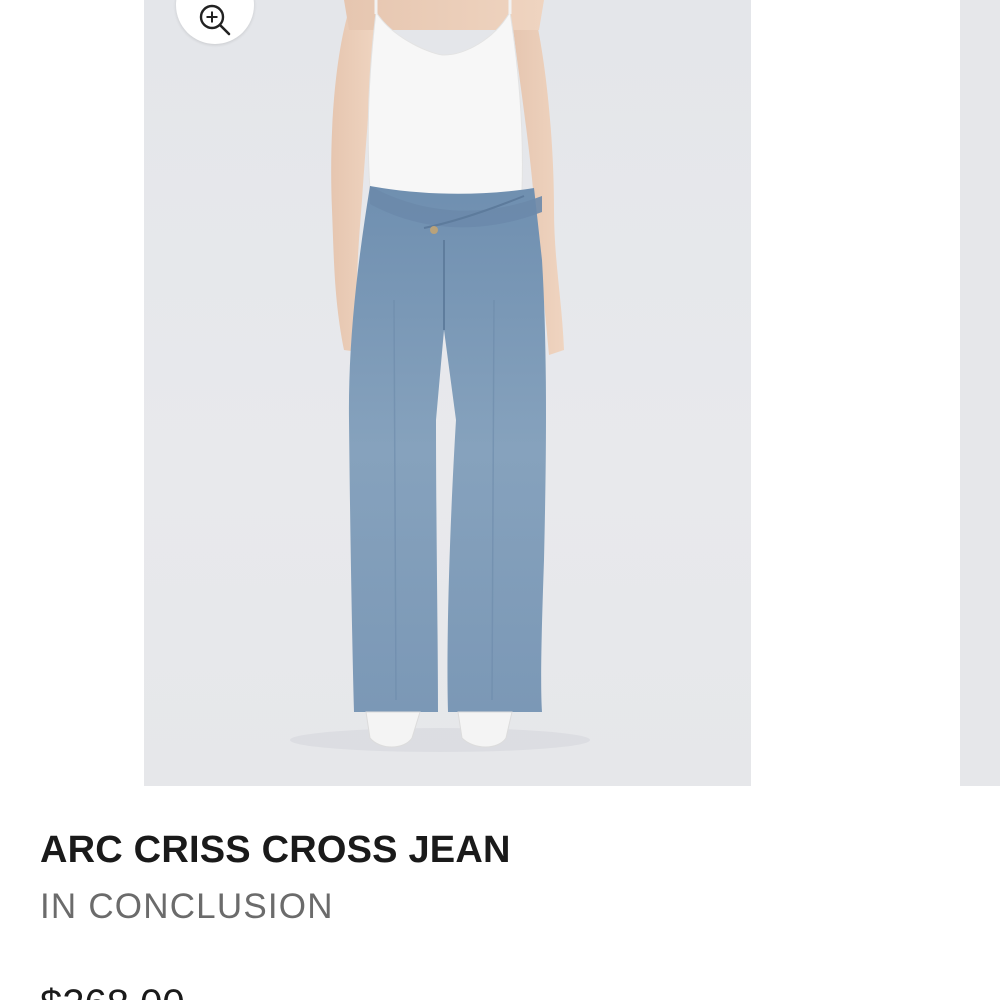 This screenshot has height=1000, width=1000. I want to click on zoom-in-icon, so click(215, 20).